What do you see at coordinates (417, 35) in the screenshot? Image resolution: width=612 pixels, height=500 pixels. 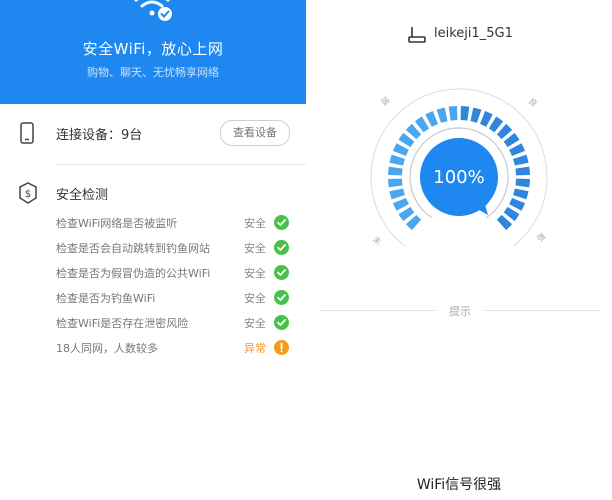 I see `router-icon` at bounding box center [417, 35].